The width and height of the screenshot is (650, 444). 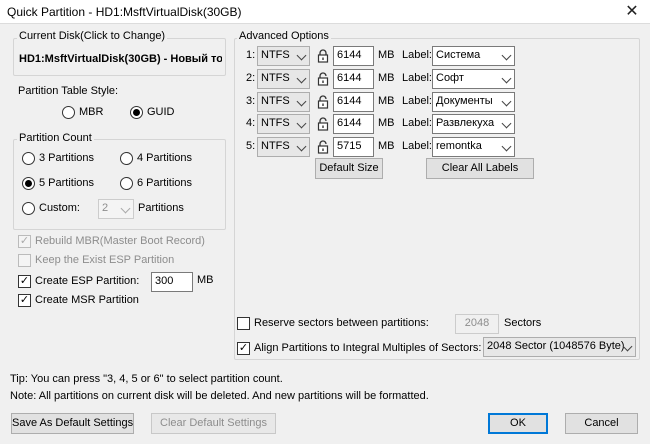 I want to click on volume-label-combo: Система, so click(x=473, y=56).